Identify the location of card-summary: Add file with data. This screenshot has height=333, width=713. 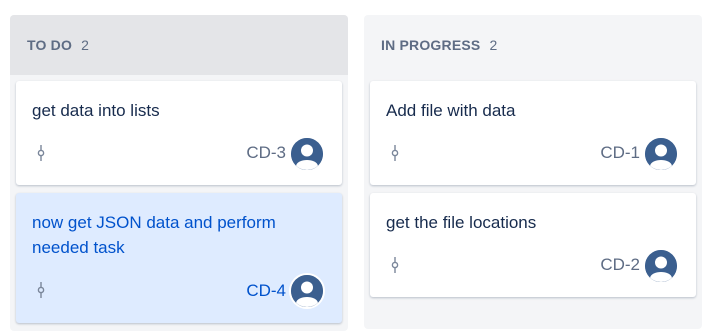
(451, 110).